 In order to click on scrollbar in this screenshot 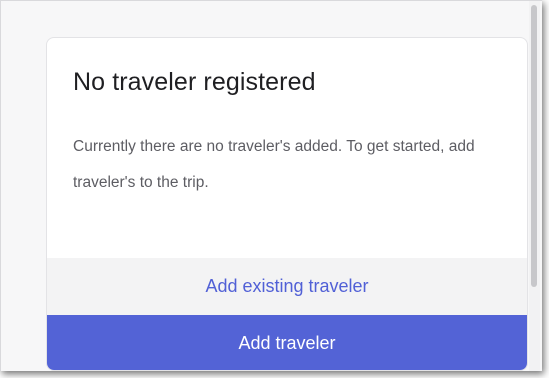, I will do `click(534, 186)`.